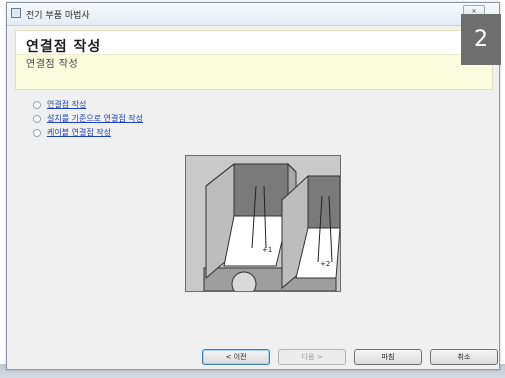  Describe the element at coordinates (64, 47) in the screenshot. I see `page-title: 연결점 작성` at that location.